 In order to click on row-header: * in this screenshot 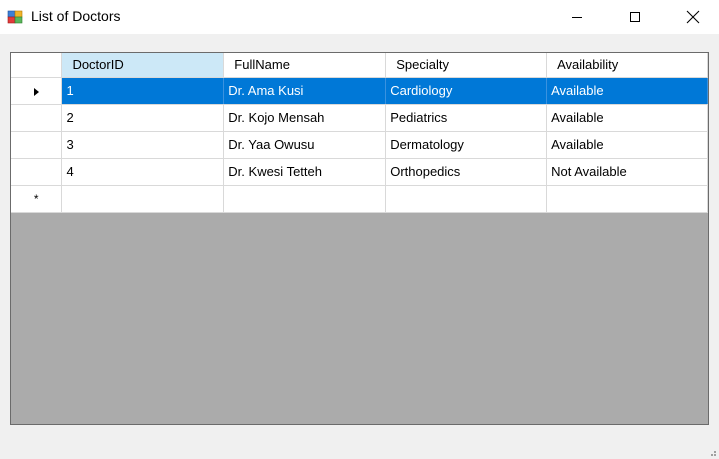, I will do `click(37, 199)`.